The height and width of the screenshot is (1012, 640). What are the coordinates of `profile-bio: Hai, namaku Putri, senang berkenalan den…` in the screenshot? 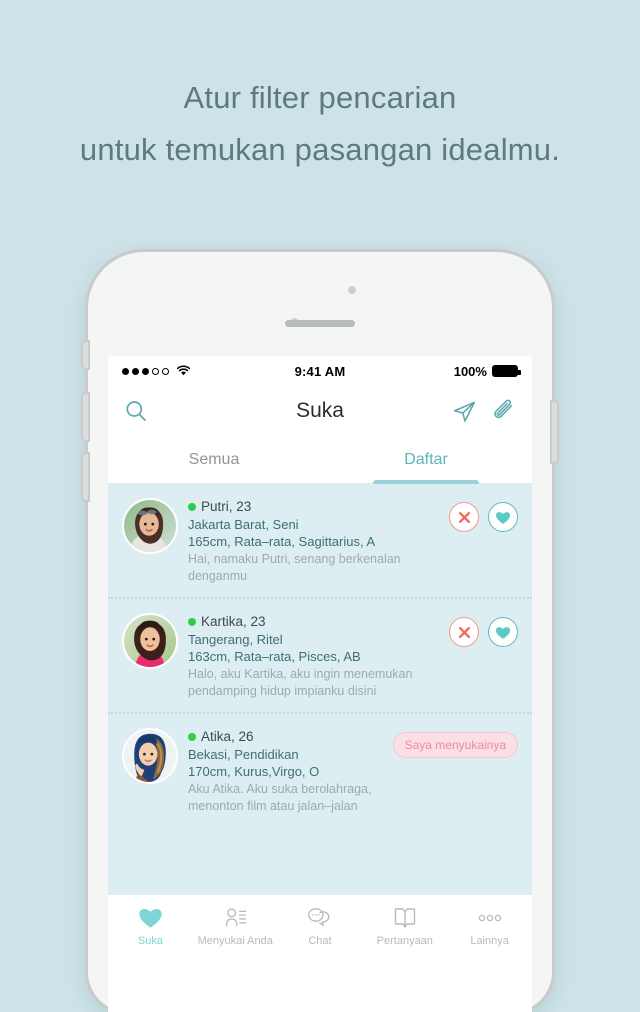 It's located at (294, 567).